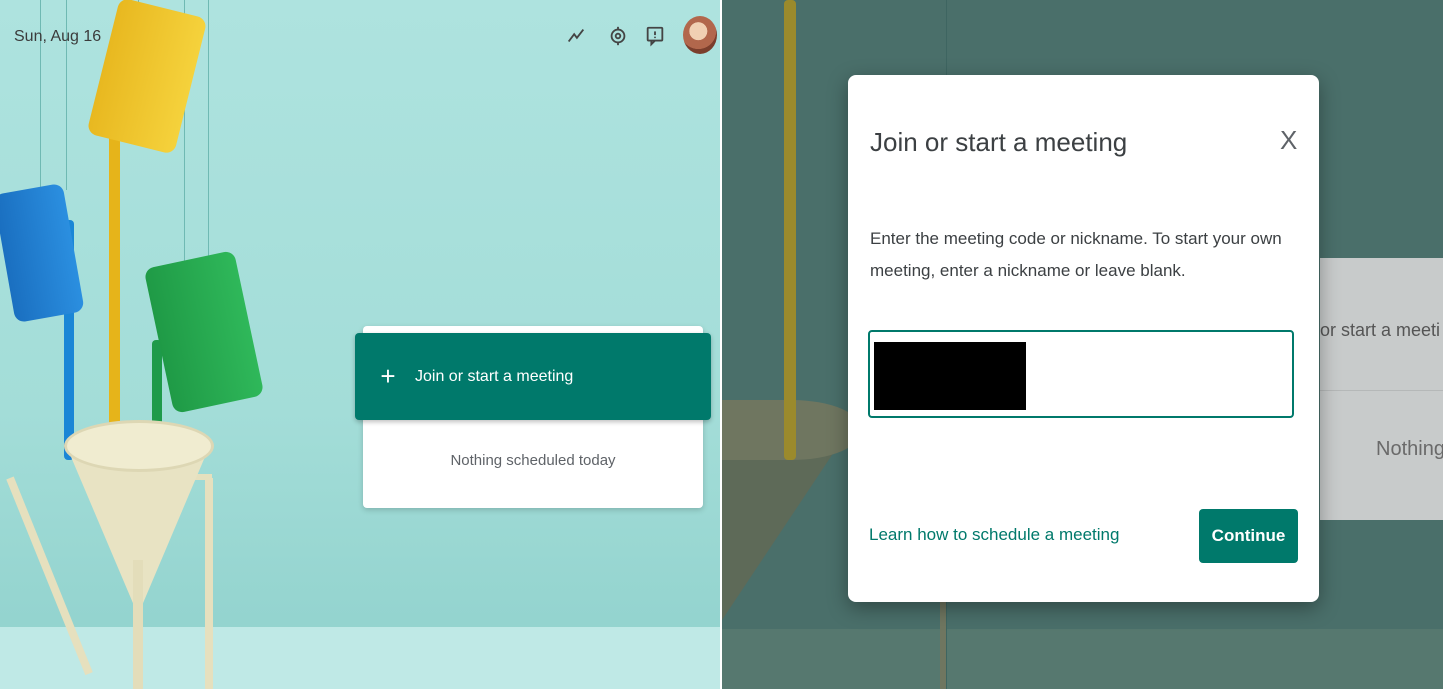  Describe the element at coordinates (42, 253) in the screenshot. I see `blue-paint-can` at that location.